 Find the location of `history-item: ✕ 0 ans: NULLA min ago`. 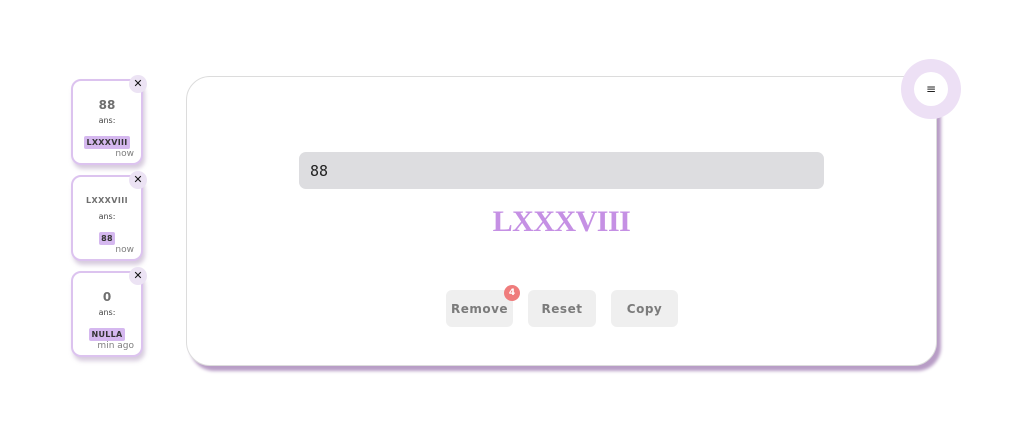

history-item: ✕ 0 ans: NULLA min ago is located at coordinates (109, 312).